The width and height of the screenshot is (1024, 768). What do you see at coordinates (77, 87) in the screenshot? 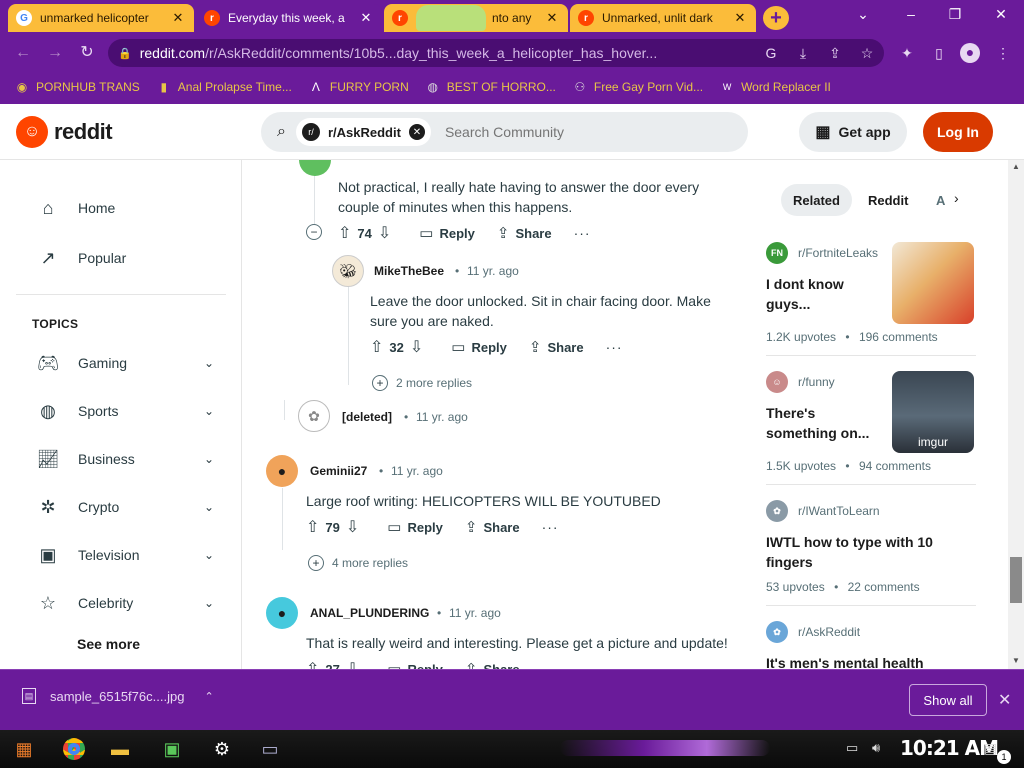
I see `bookmark-1: ◉ PORNHUB TRANS` at bounding box center [77, 87].